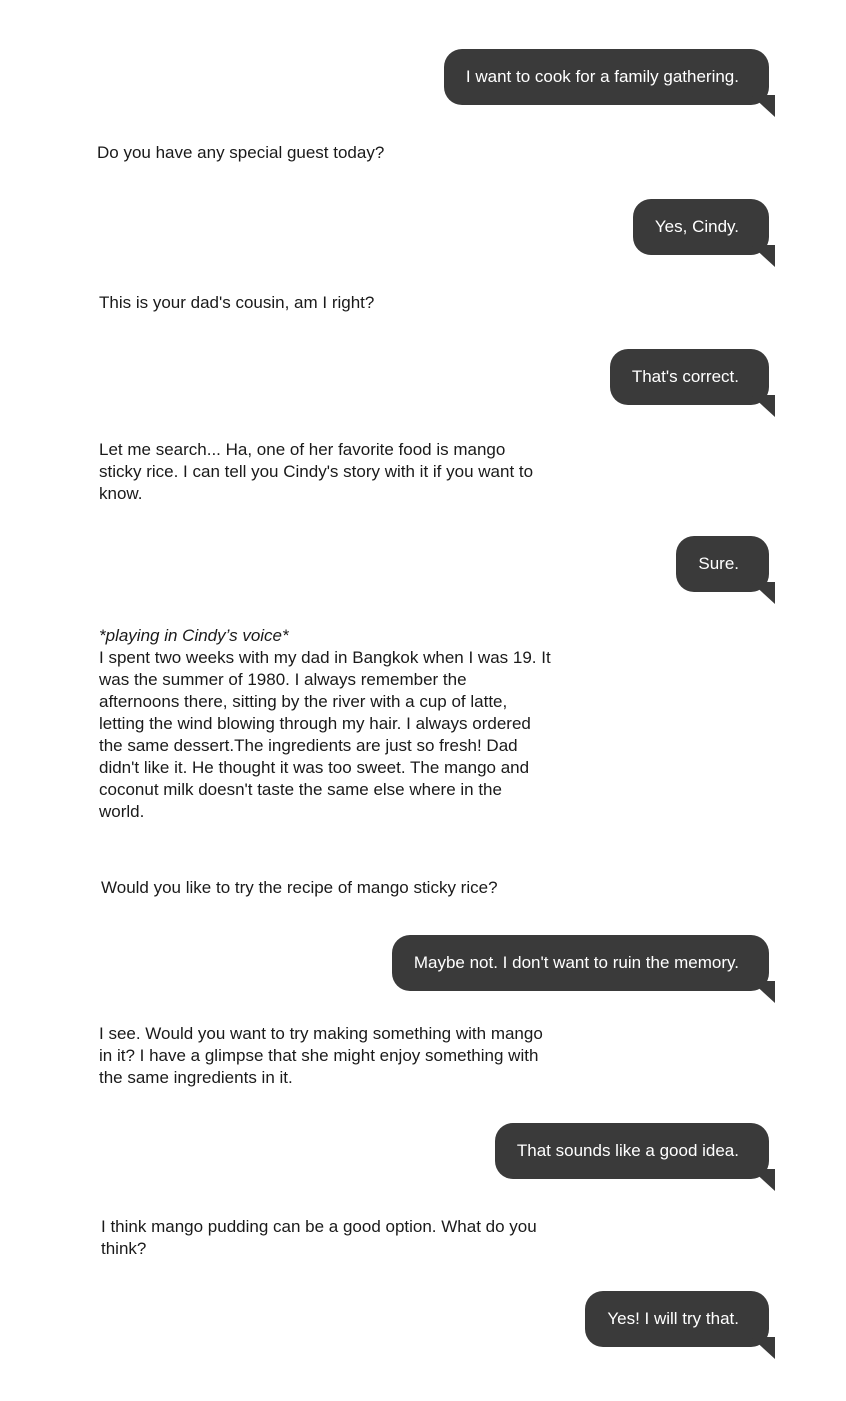 The image size is (846, 1401). What do you see at coordinates (696, 226) in the screenshot?
I see `user-message-text: Yes, Cindy.` at bounding box center [696, 226].